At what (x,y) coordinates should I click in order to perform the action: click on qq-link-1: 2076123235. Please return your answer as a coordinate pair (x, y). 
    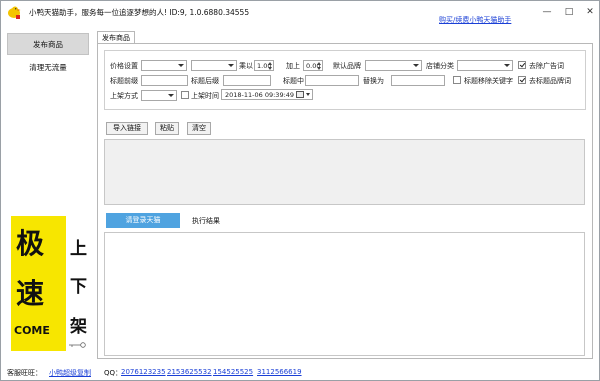
    Looking at the image, I should click on (143, 372).